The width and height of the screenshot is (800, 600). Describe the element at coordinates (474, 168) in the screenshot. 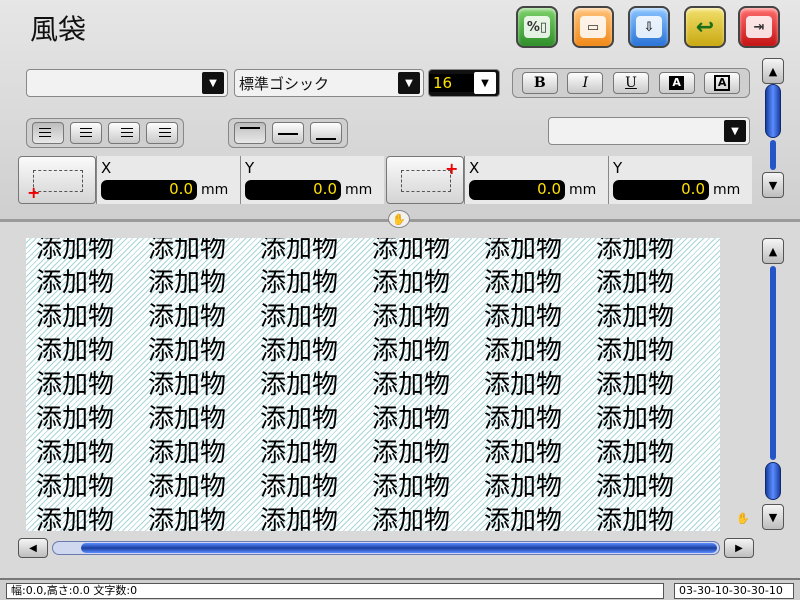

I see `end-x-label: X` at that location.